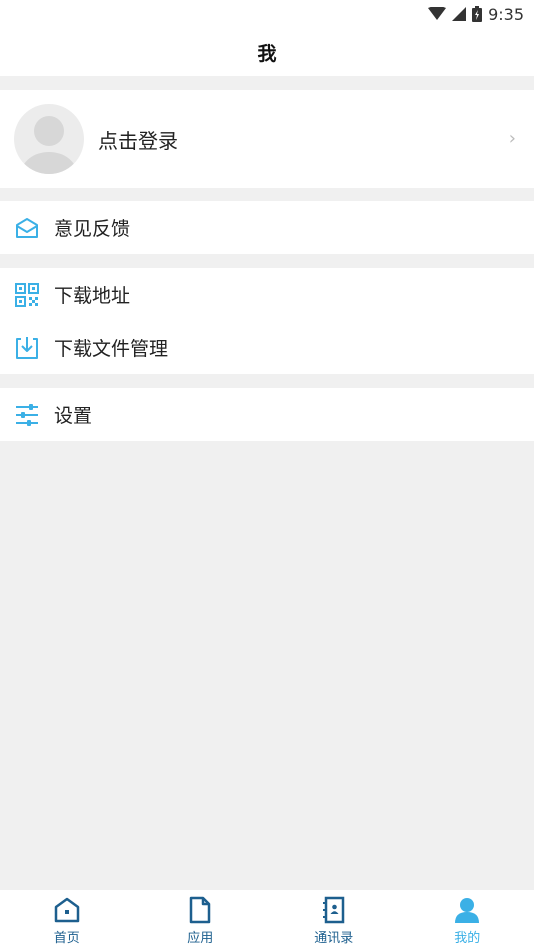 This screenshot has height=950, width=534. What do you see at coordinates (334, 938) in the screenshot?
I see `tab-label: 通讯录` at bounding box center [334, 938].